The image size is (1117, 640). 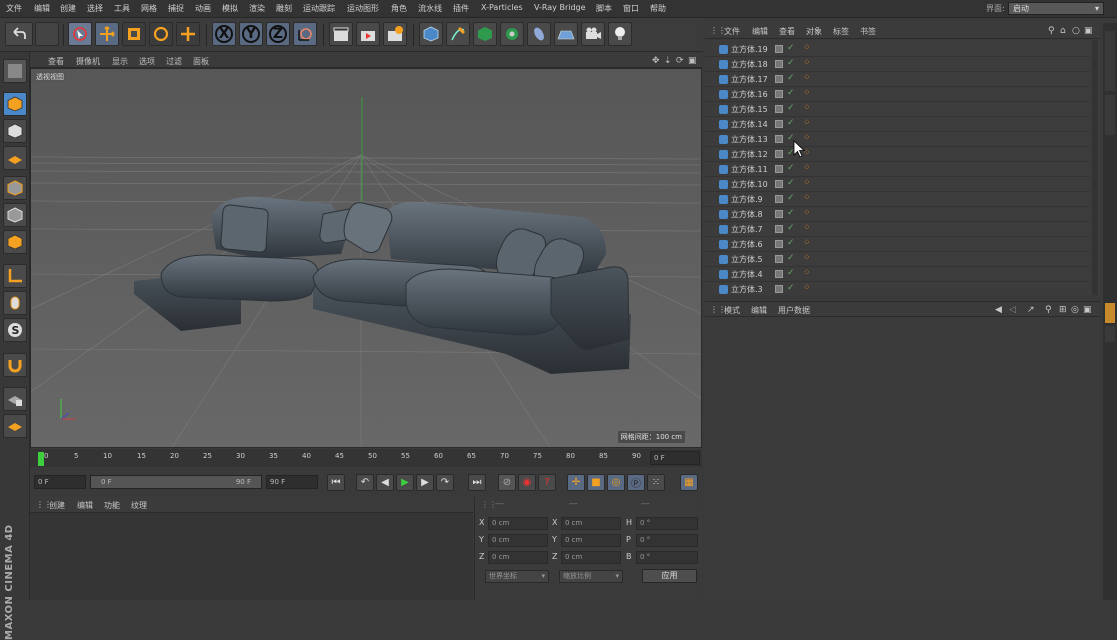 What do you see at coordinates (1088, 31) in the screenshot?
I see `window-icon: ▣` at bounding box center [1088, 31].